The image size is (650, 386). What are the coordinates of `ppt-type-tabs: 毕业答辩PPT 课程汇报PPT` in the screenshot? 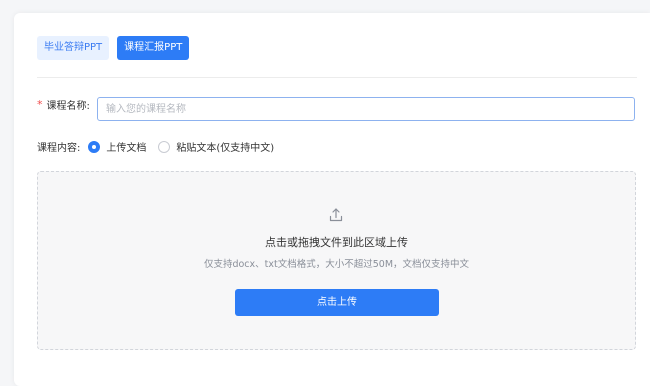 It's located at (113, 48).